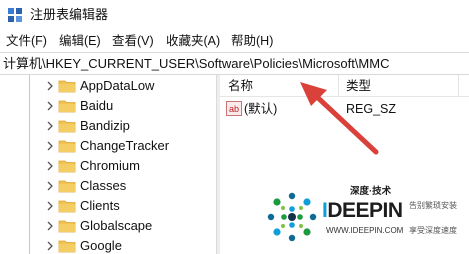 Image resolution: width=469 pixels, height=254 pixels. Describe the element at coordinates (69, 14) in the screenshot. I see `window-title: 注册表编辑器` at that location.